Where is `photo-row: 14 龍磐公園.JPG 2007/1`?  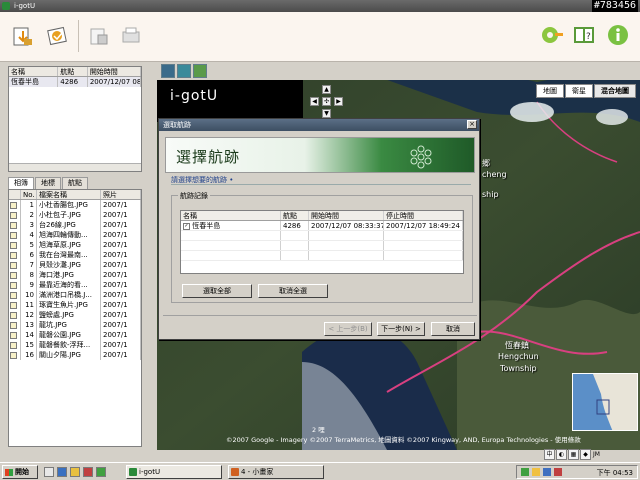
photo-row: 14 龍磐公園.JPG 2007/1 is located at coordinates (75, 335).